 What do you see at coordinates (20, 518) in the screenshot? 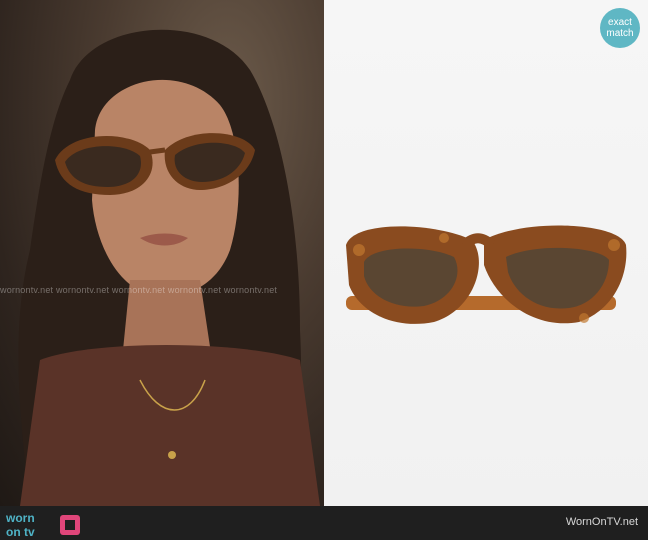
I see `logo-text-top: worn` at bounding box center [20, 518].